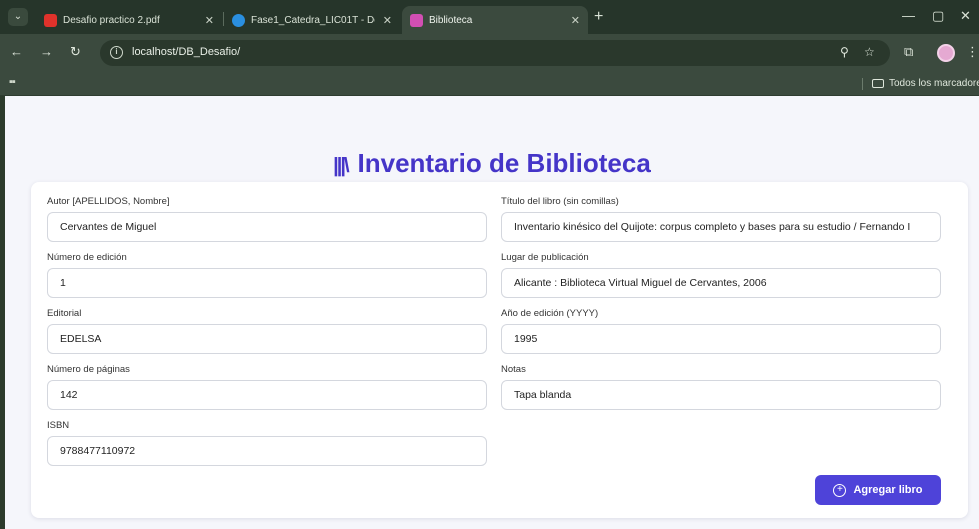  Describe the element at coordinates (965, 16) in the screenshot. I see `close-window-icon: ✕` at that location.